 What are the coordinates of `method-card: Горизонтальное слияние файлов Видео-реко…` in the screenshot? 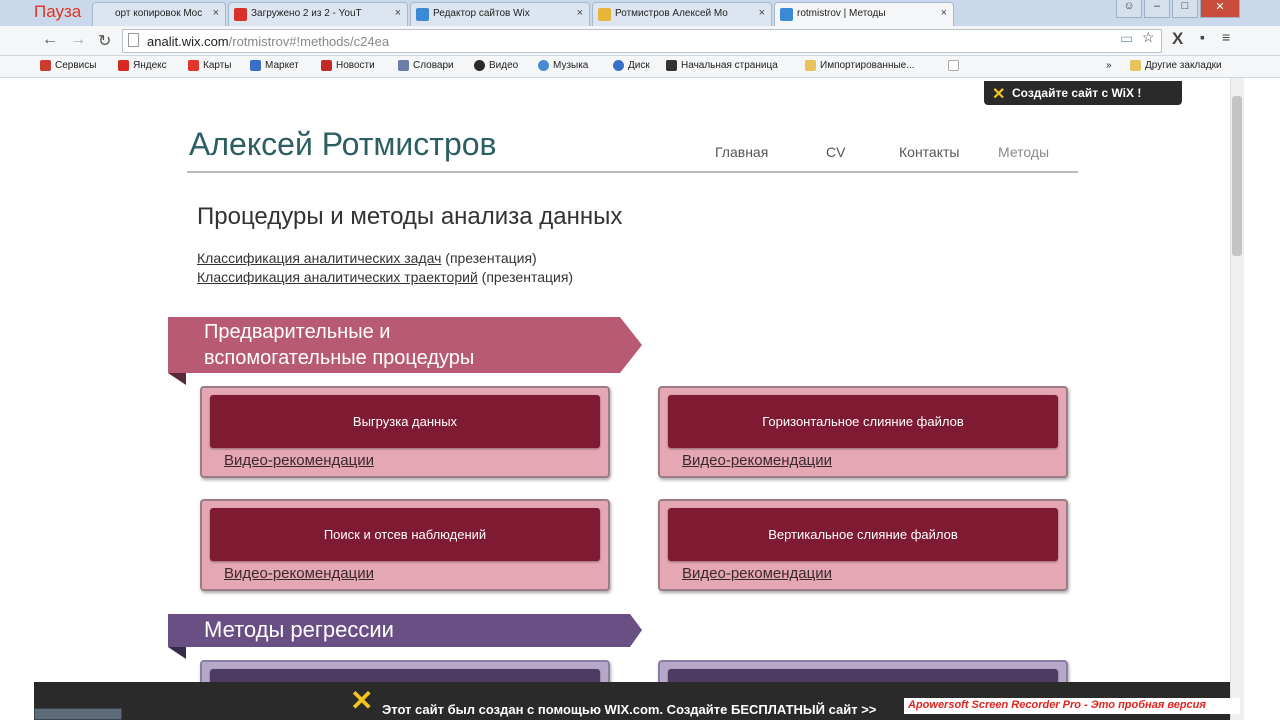 It's located at (863, 432).